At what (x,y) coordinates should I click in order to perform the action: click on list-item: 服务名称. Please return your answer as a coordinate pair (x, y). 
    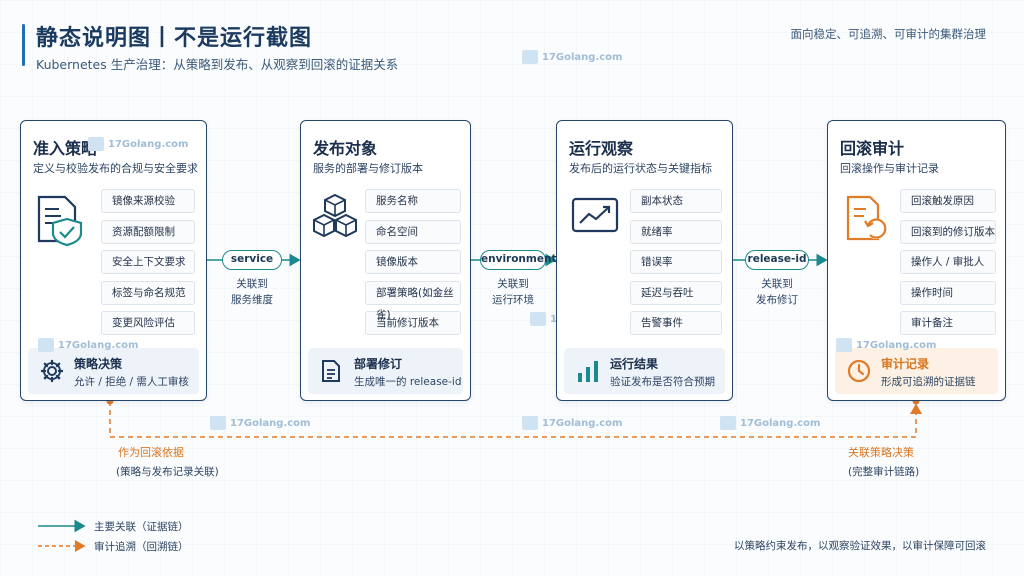
    Looking at the image, I should click on (413, 201).